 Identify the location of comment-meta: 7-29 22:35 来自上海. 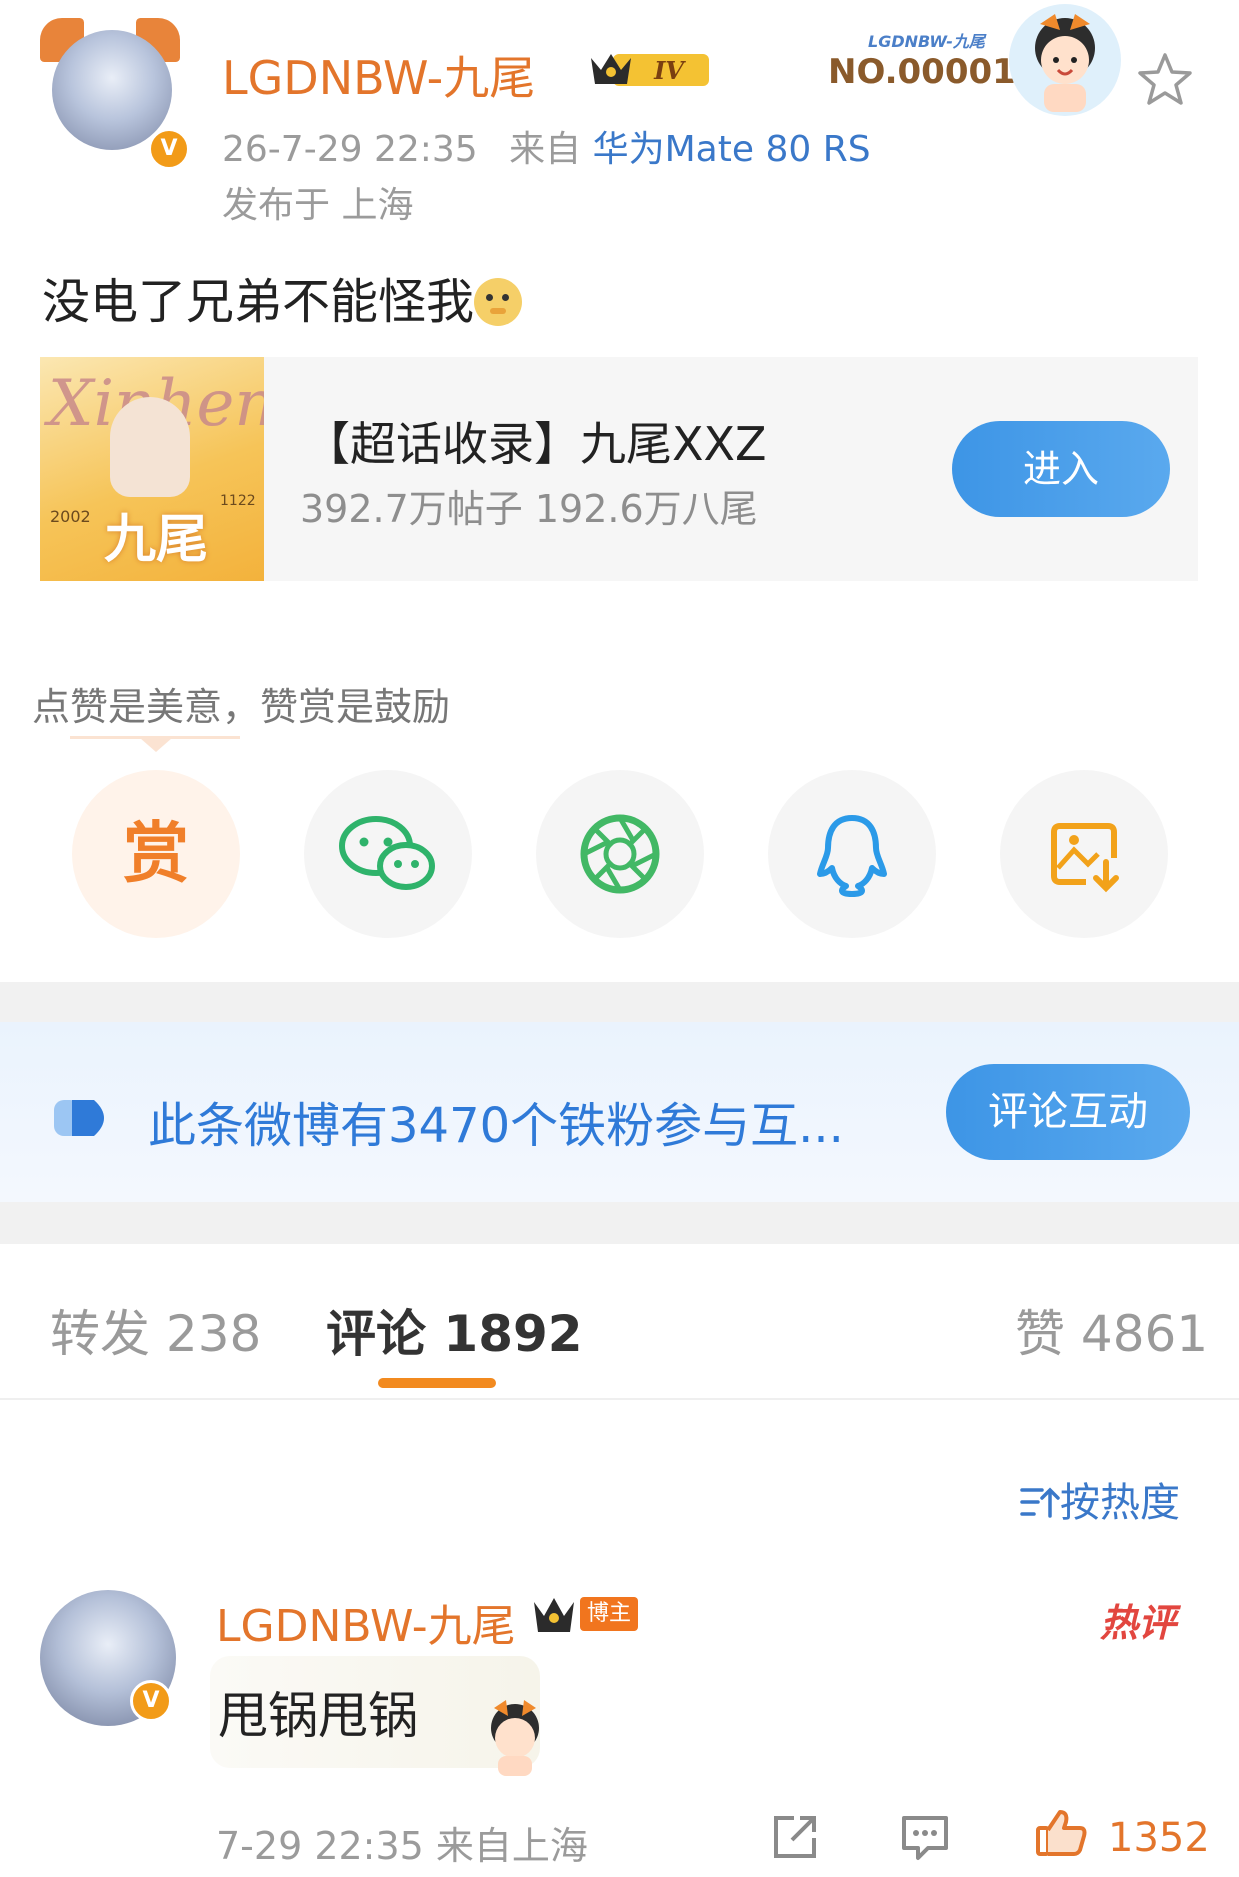
(402, 1846).